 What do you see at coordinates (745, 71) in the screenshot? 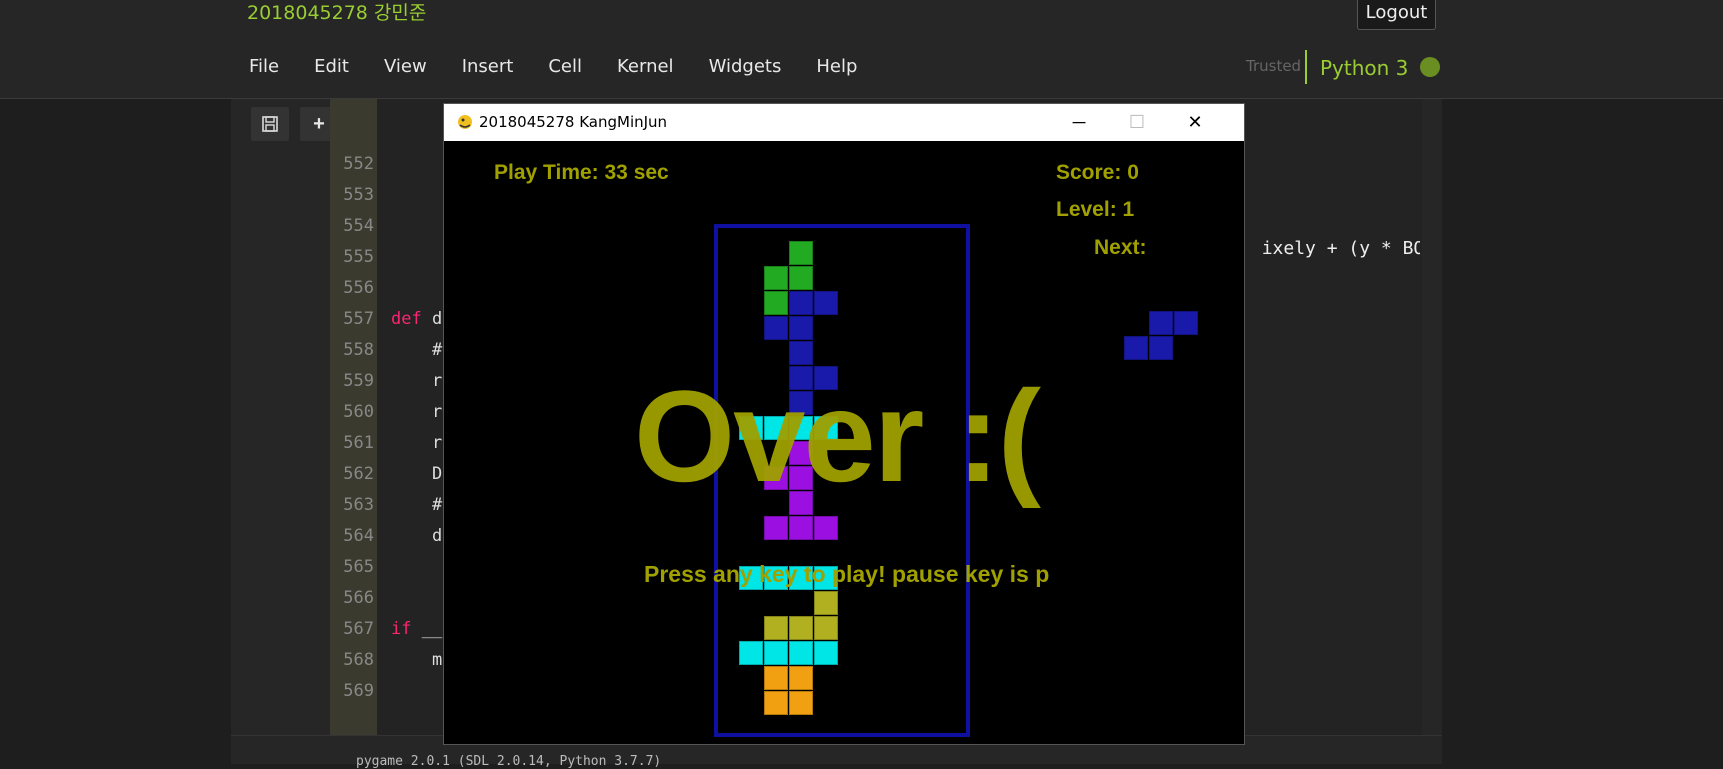
I see `menu-widgets: Widgets` at bounding box center [745, 71].